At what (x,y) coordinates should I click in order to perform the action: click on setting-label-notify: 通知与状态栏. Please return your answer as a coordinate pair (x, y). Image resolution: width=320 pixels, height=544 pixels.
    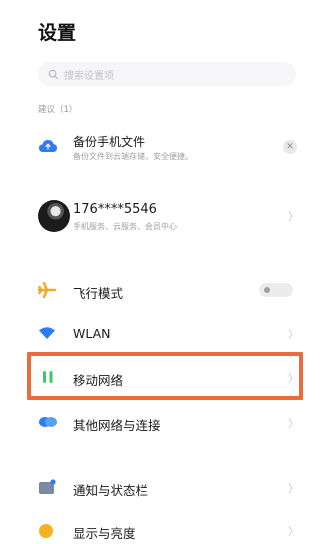
    Looking at the image, I should click on (111, 490).